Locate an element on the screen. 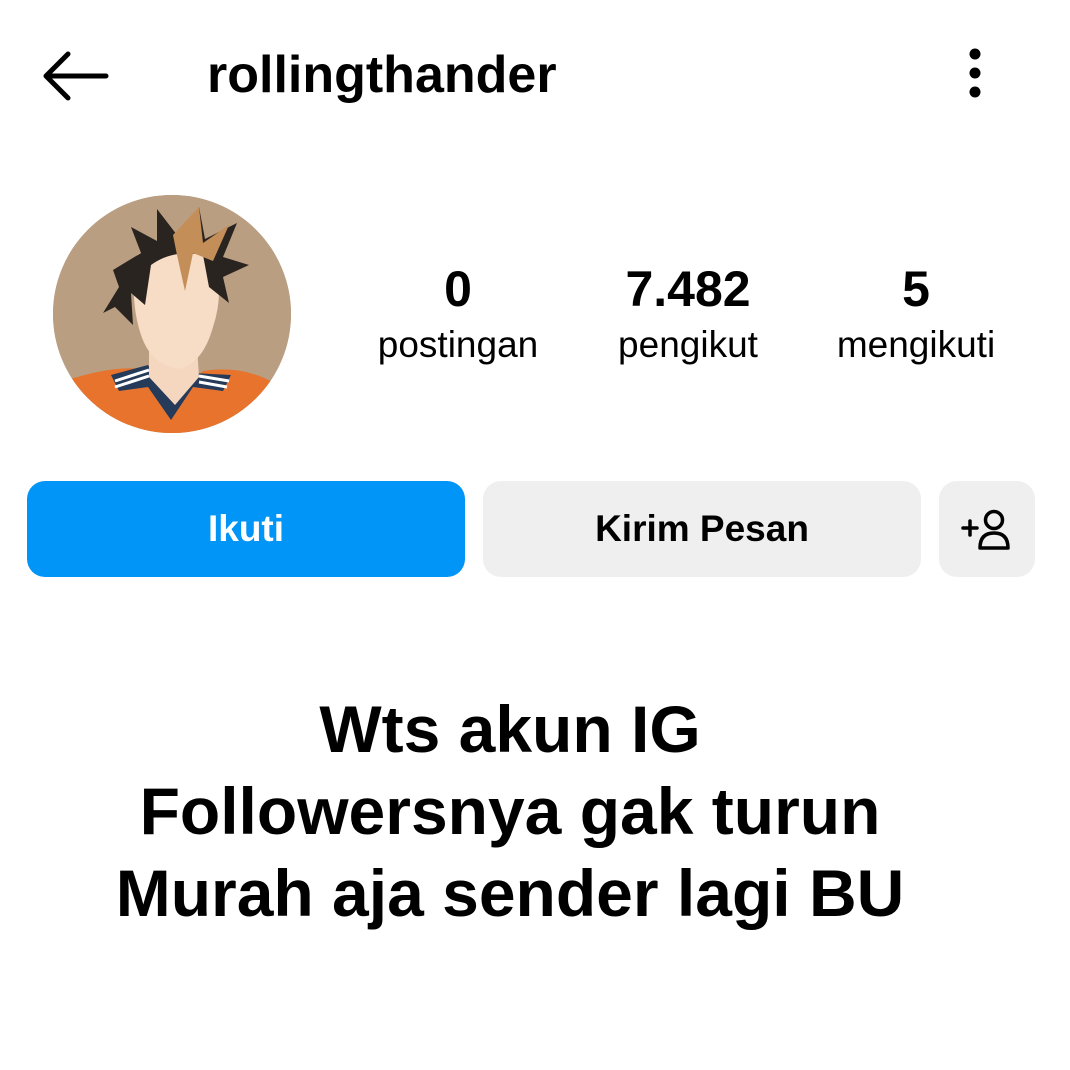 The height and width of the screenshot is (1070, 1070). more-vertical-icon is located at coordinates (975, 73).